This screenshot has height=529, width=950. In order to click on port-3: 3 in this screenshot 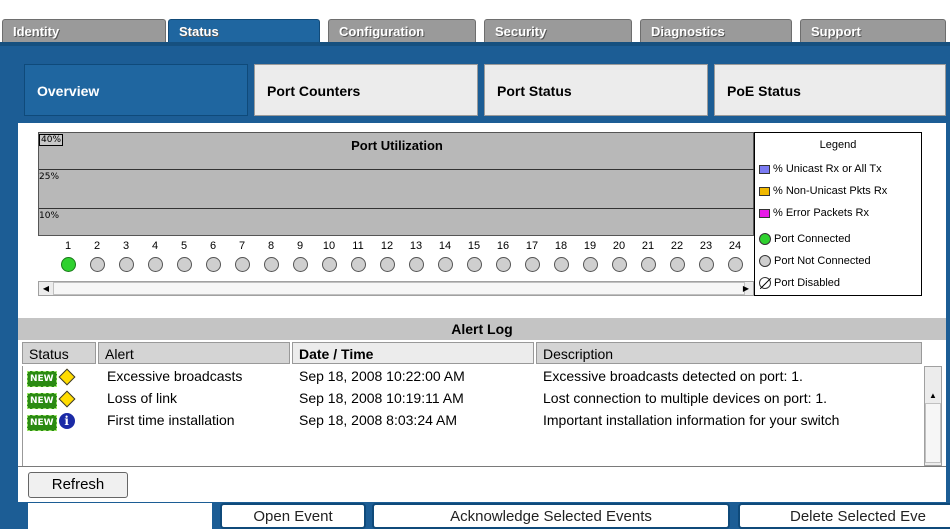, I will do `click(126, 254)`.